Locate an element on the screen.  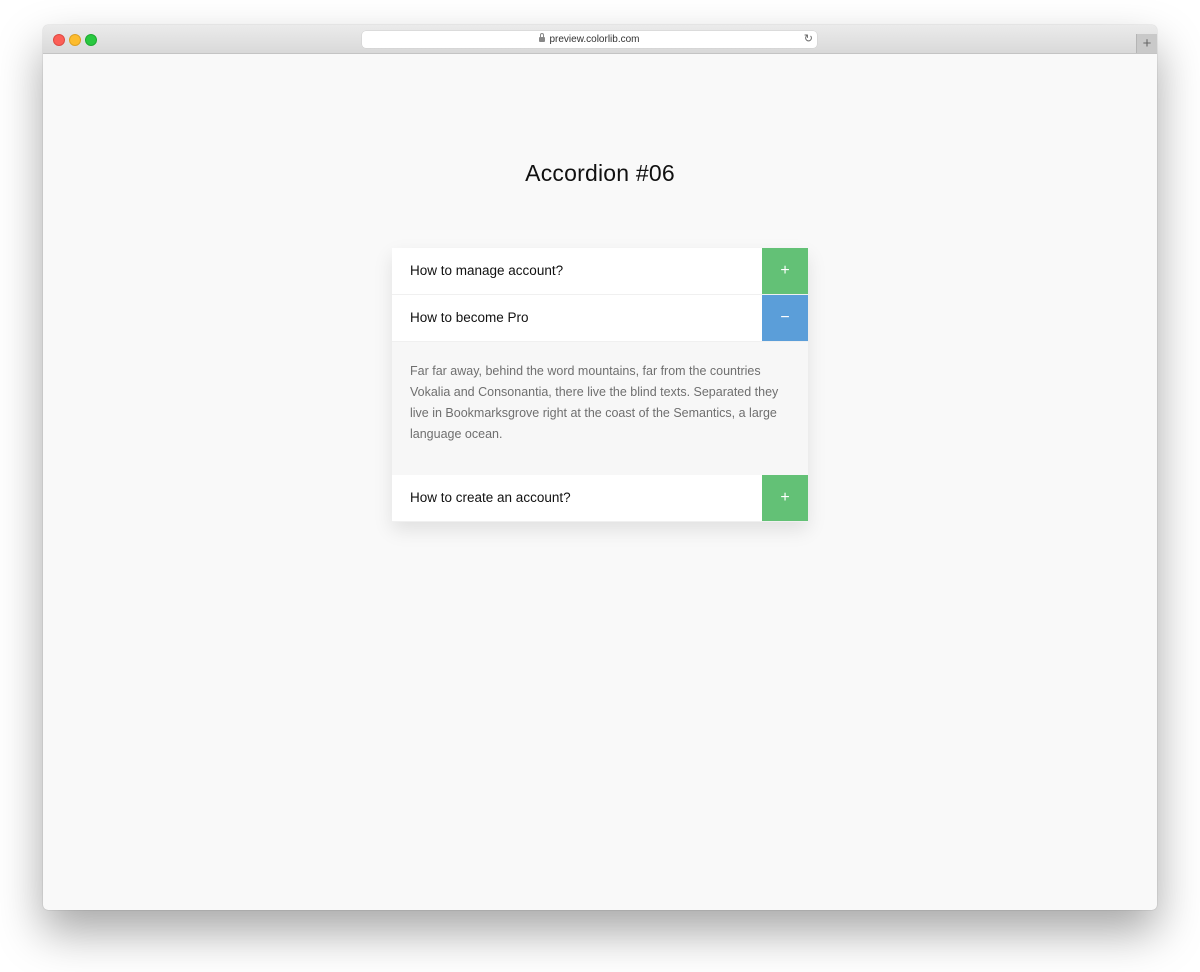
page-title: Accordion #06 is located at coordinates (600, 173).